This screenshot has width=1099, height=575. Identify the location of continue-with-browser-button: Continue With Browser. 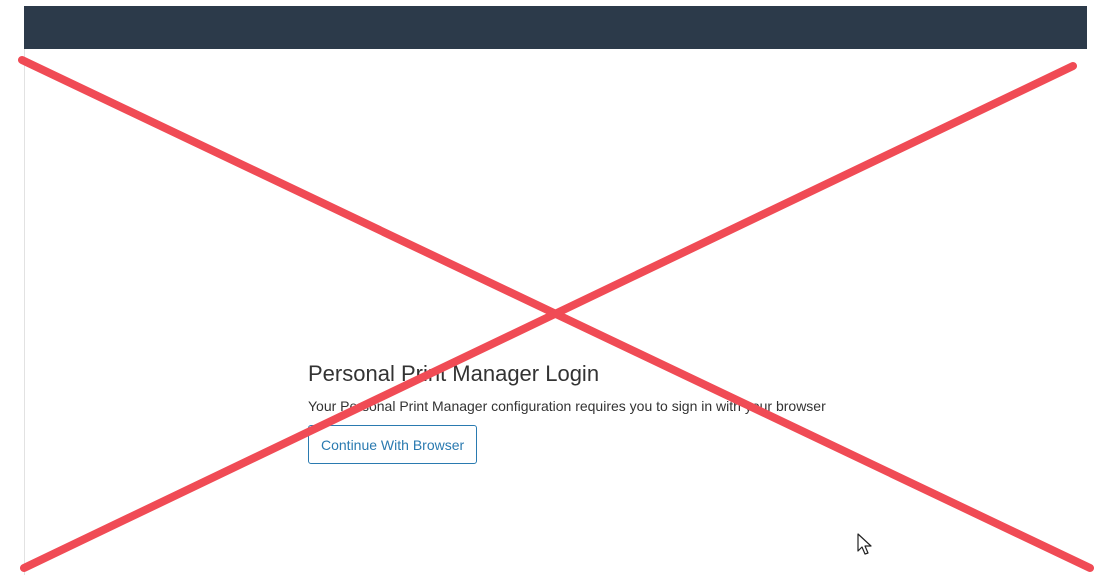
(393, 444).